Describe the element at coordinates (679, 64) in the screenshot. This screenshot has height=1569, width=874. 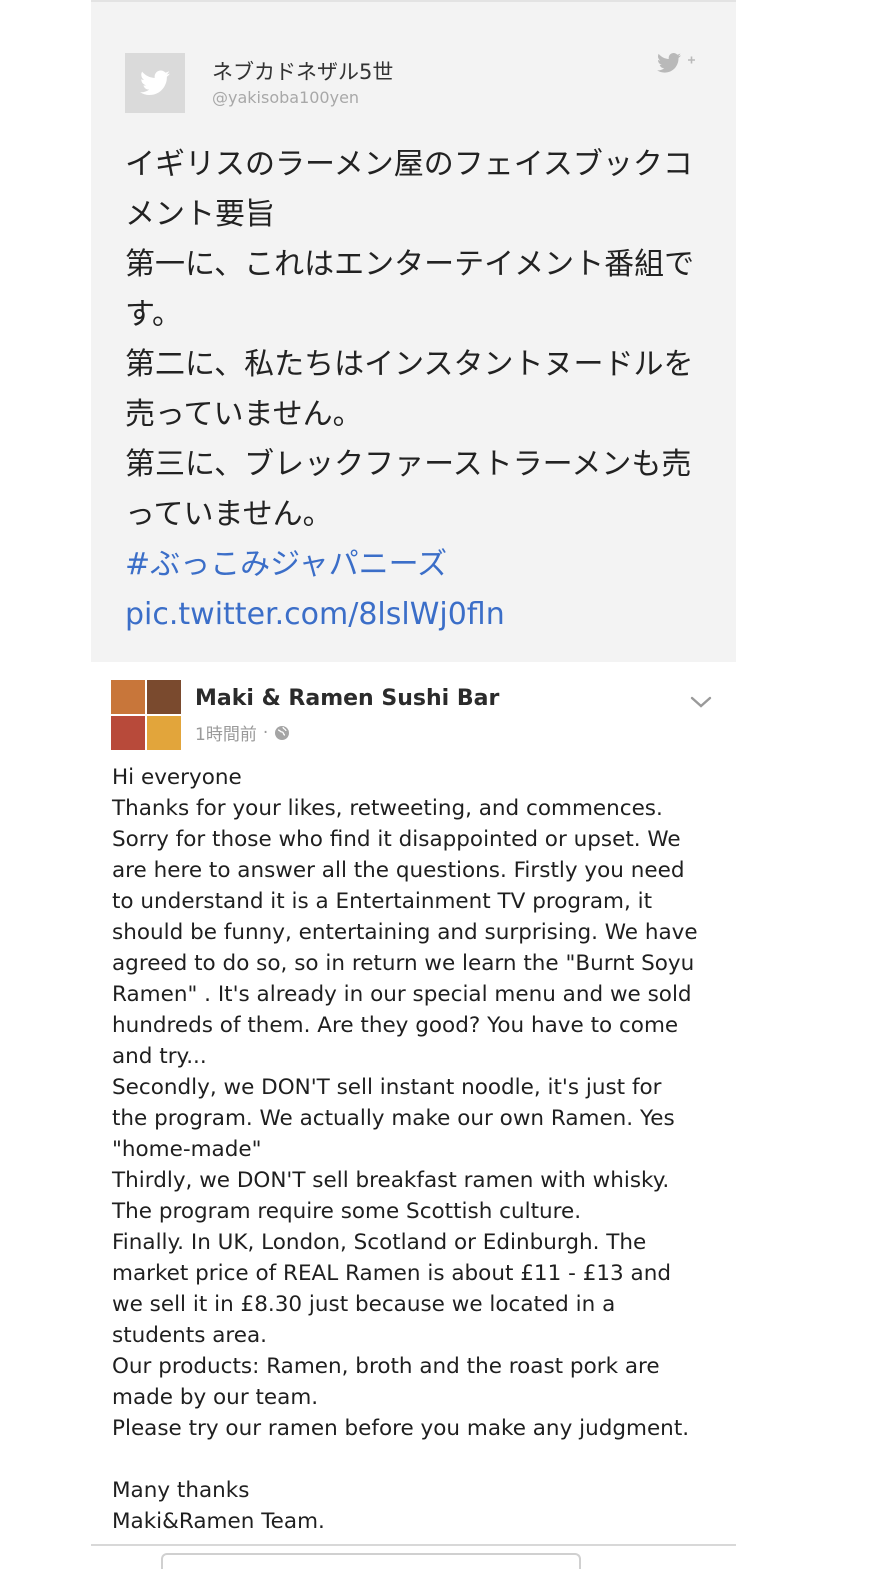
I see `twitter-follow-icon` at that location.